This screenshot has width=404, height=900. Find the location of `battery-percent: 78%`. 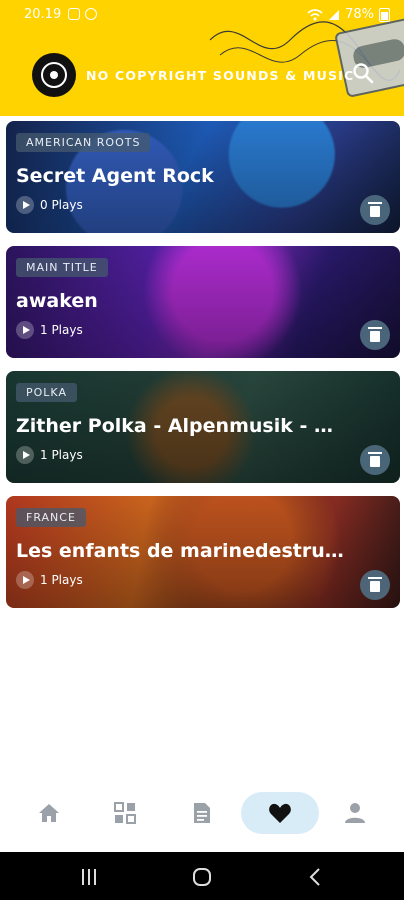

battery-percent: 78% is located at coordinates (359, 14).